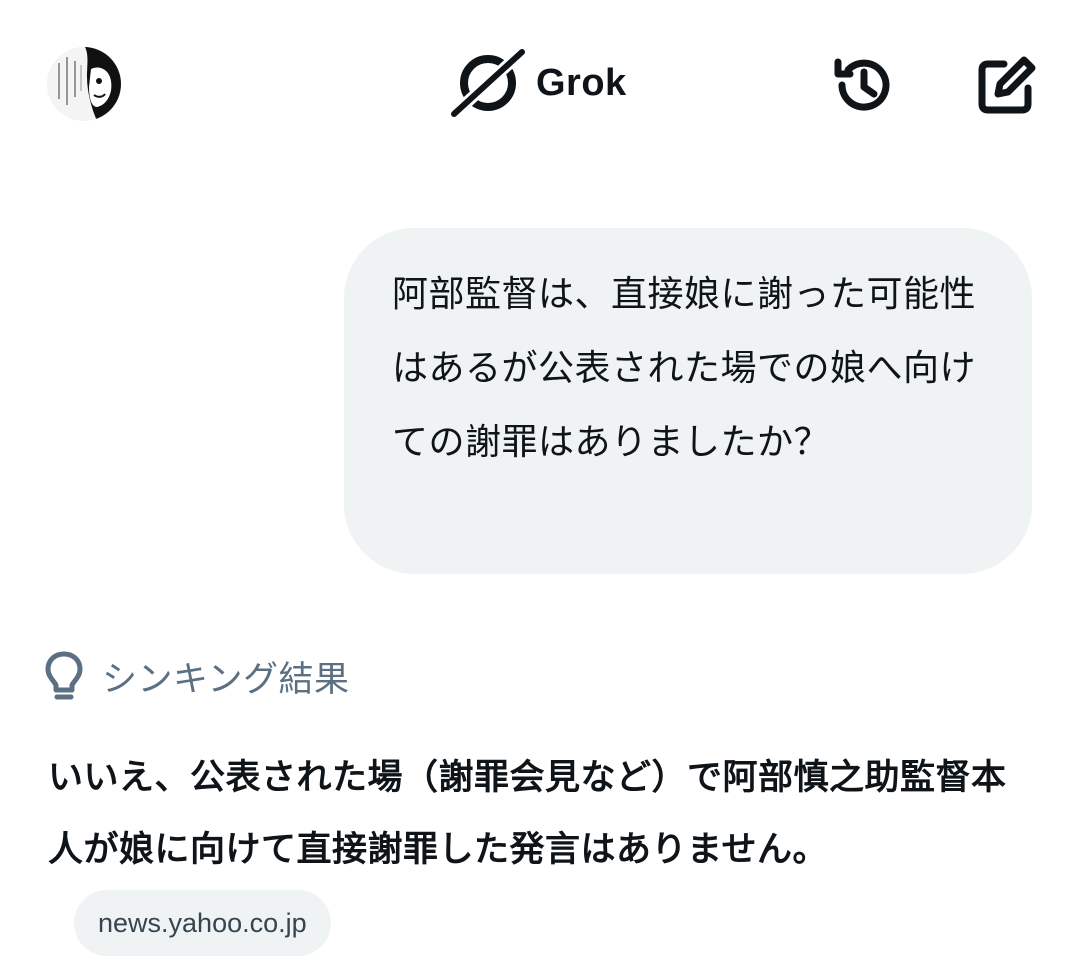  What do you see at coordinates (226, 679) in the screenshot?
I see `thinking-label: シンキング結果` at bounding box center [226, 679].